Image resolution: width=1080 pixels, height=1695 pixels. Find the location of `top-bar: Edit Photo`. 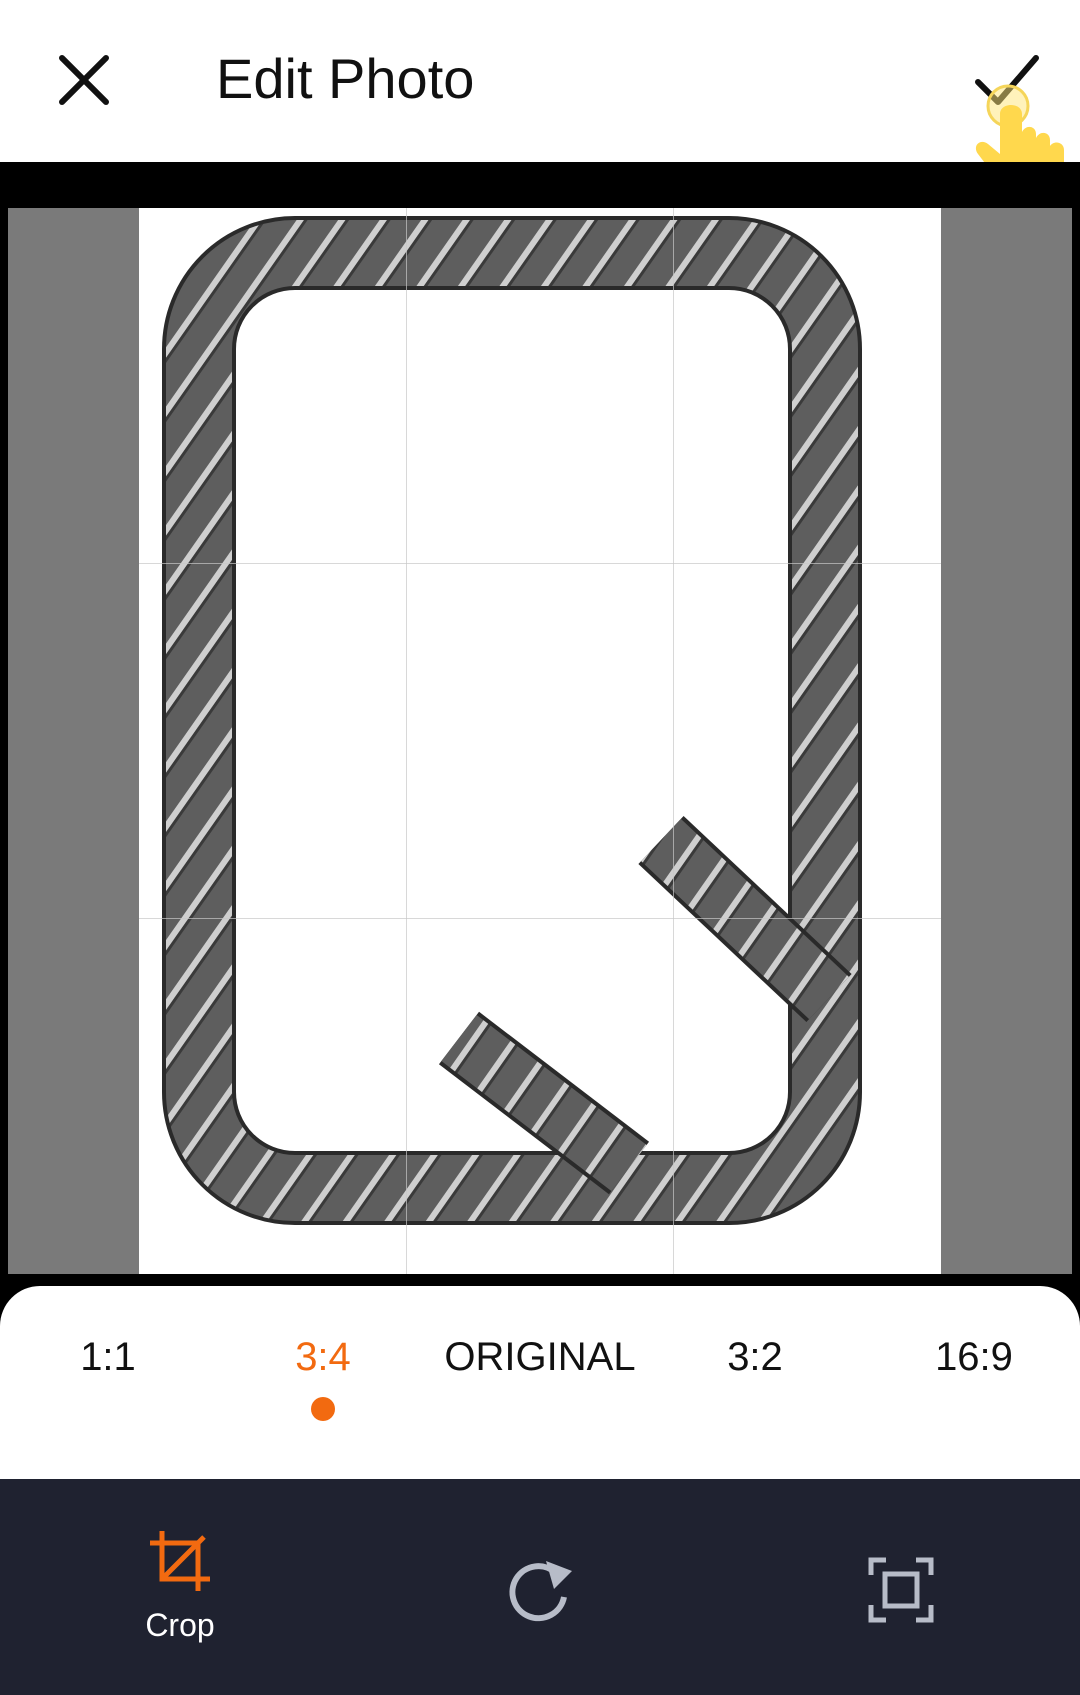

top-bar: Edit Photo is located at coordinates (540, 81).